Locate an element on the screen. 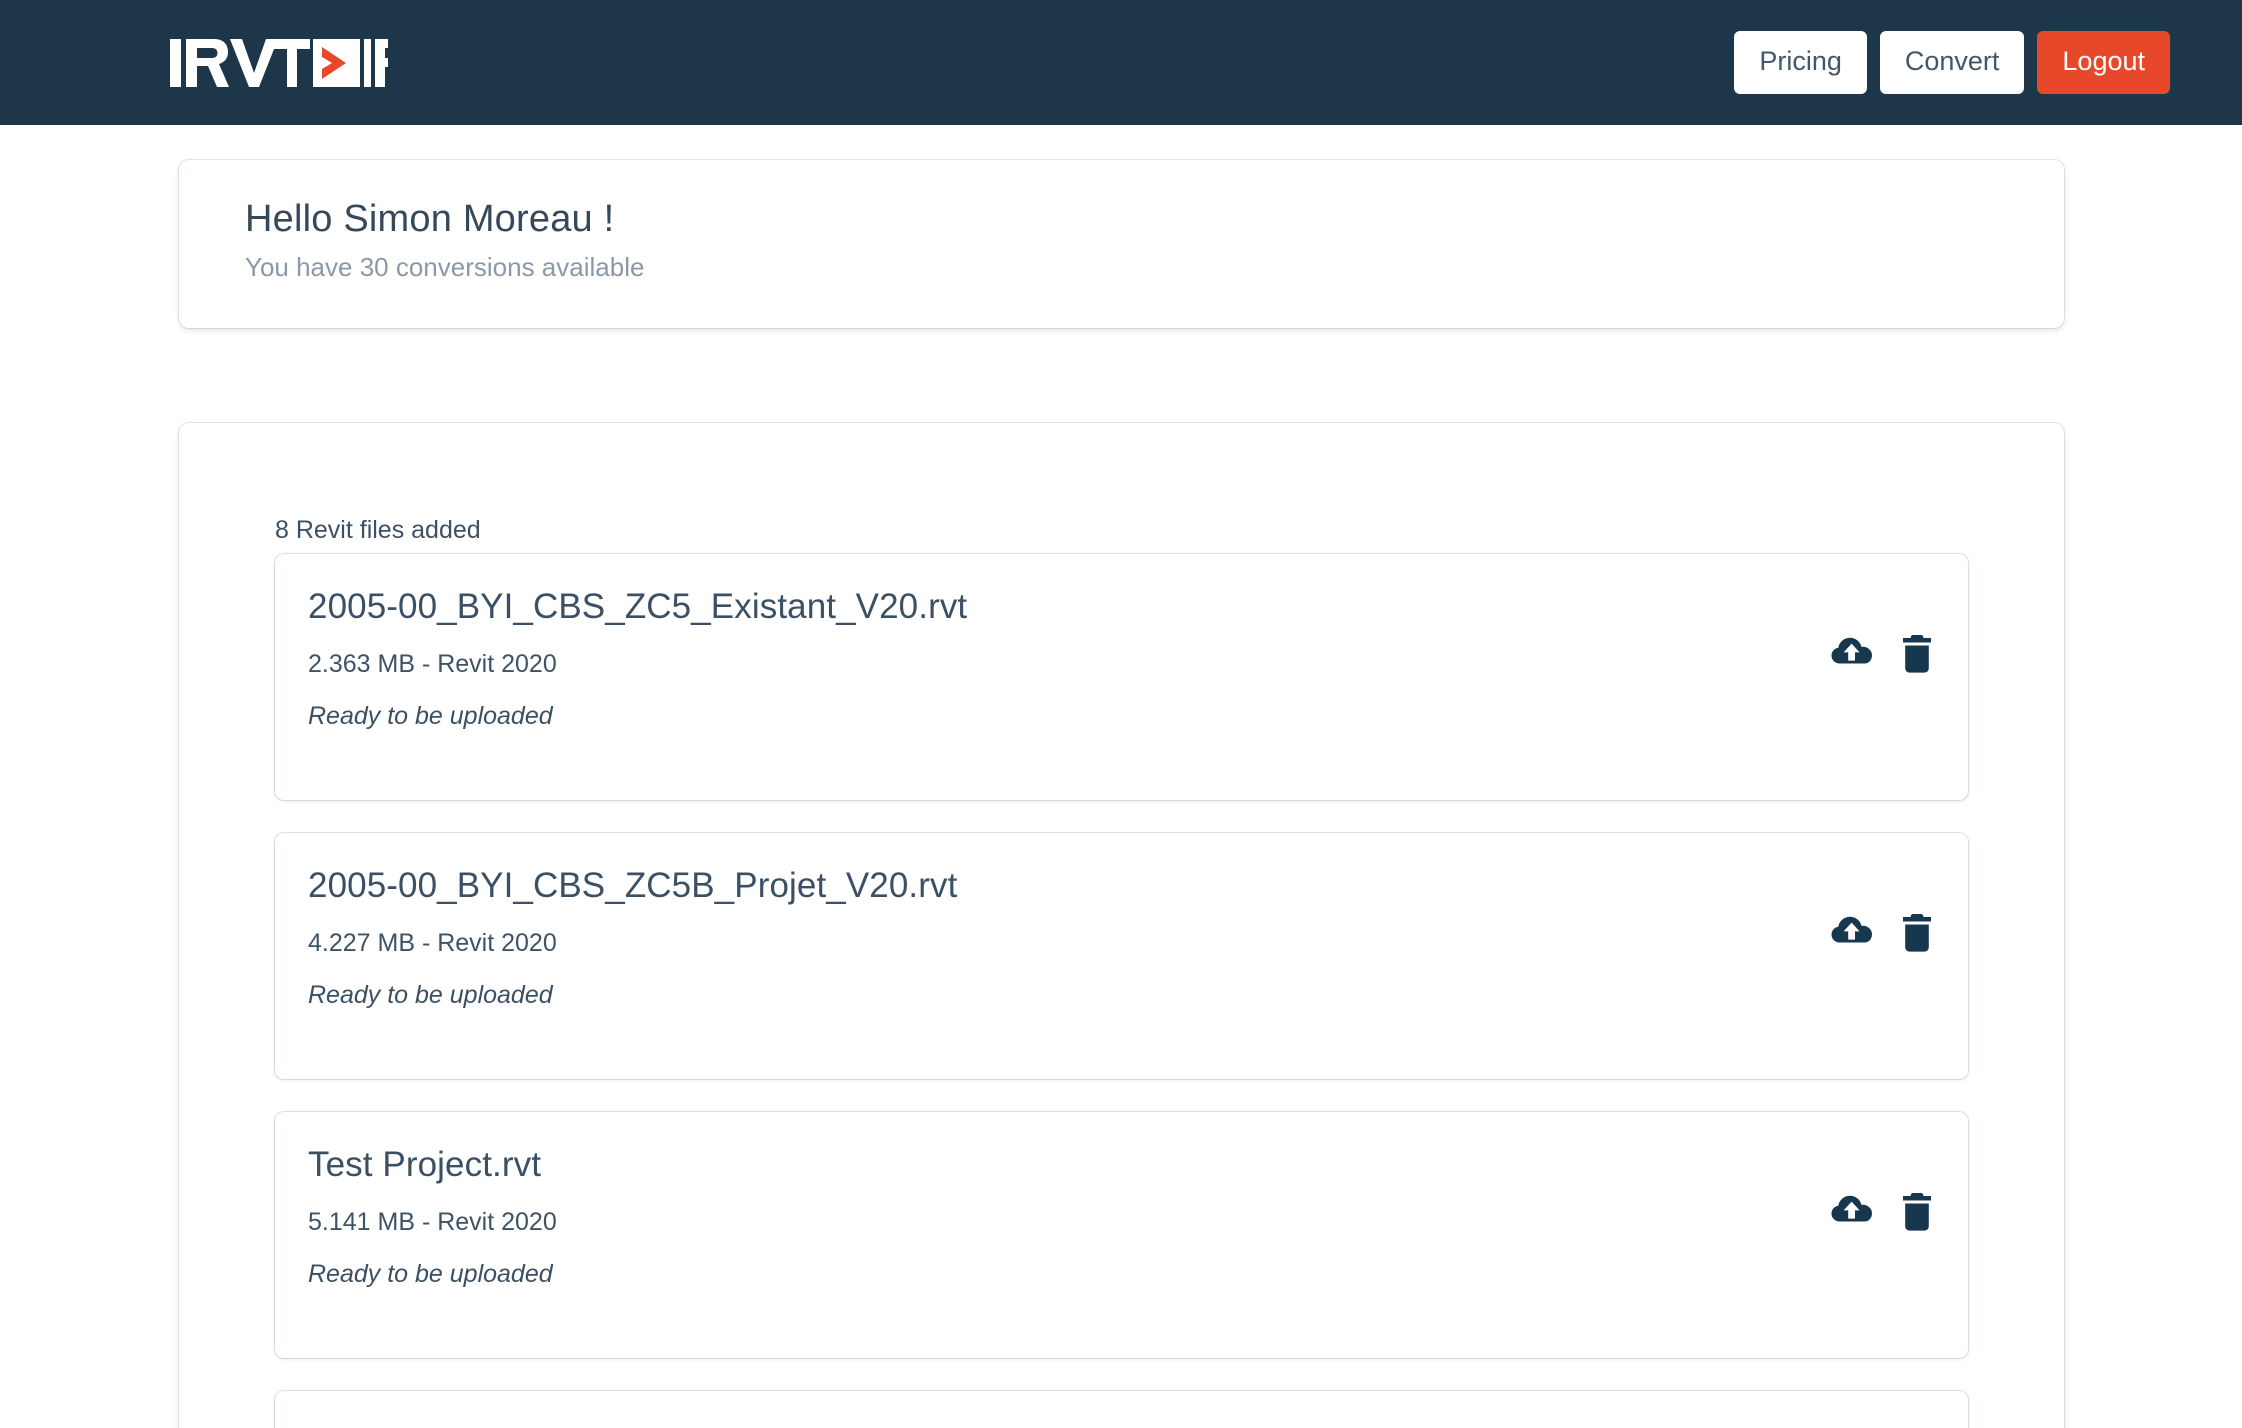 The width and height of the screenshot is (2242, 1428). file-meta: 4.227 MB - Revit 2020 is located at coordinates (432, 943).